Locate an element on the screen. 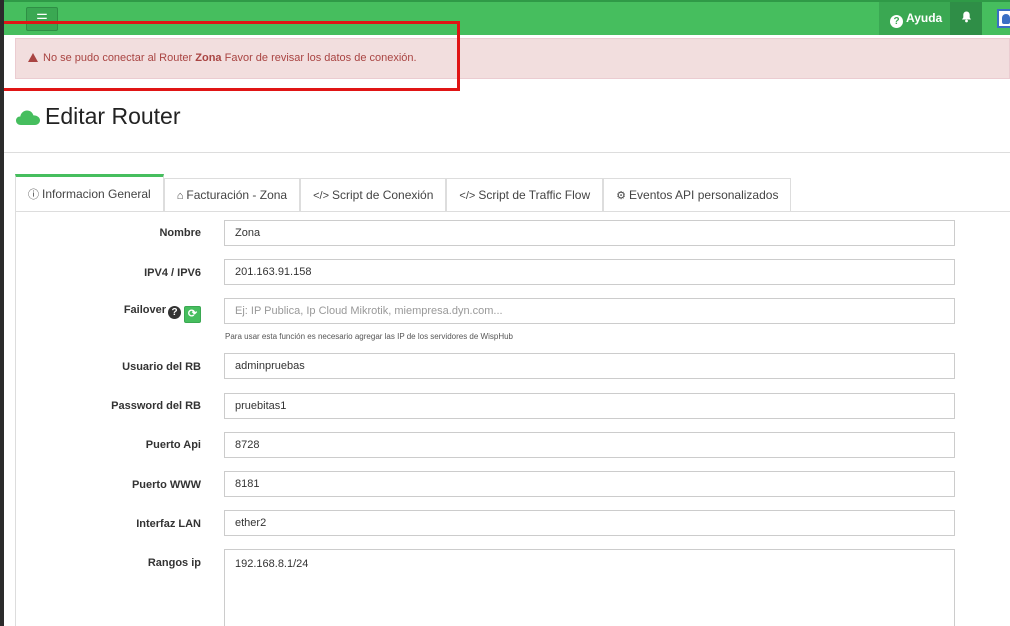 Image resolution: width=1010 pixels, height=626 pixels. password-input: pruebitas1 is located at coordinates (589, 406).